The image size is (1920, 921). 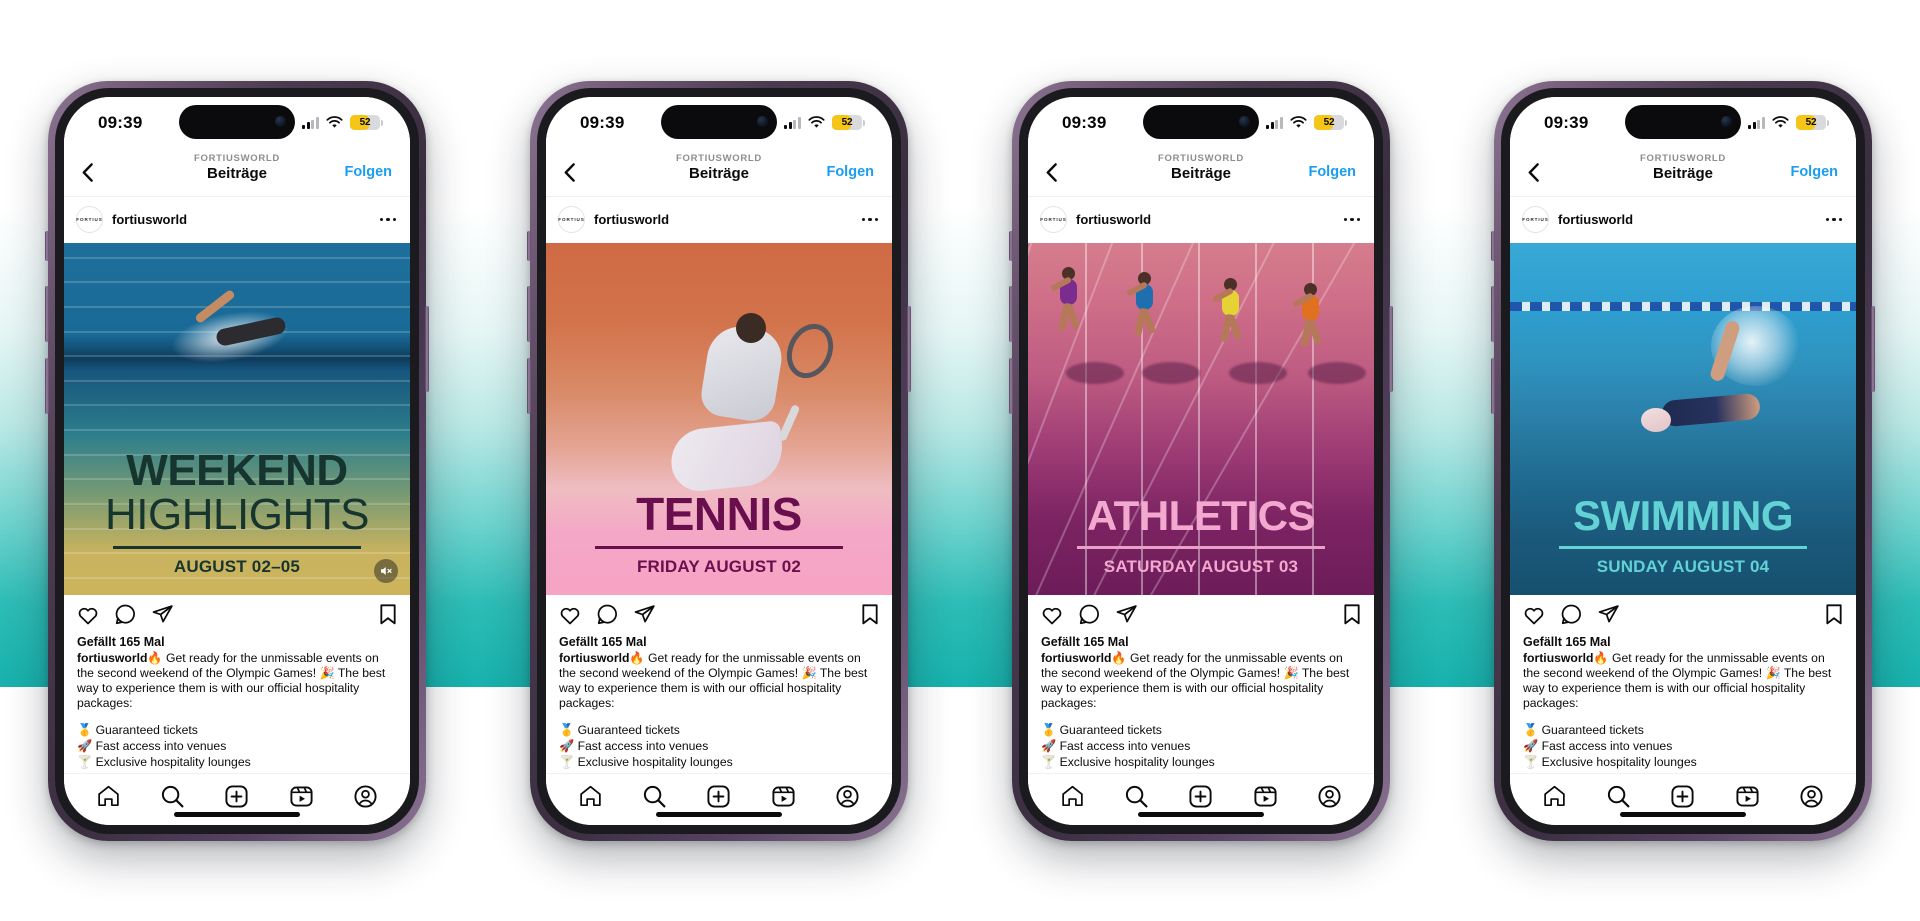 I want to click on media-date-label: SATURDAY AUGUST 03, so click(x=1201, y=566).